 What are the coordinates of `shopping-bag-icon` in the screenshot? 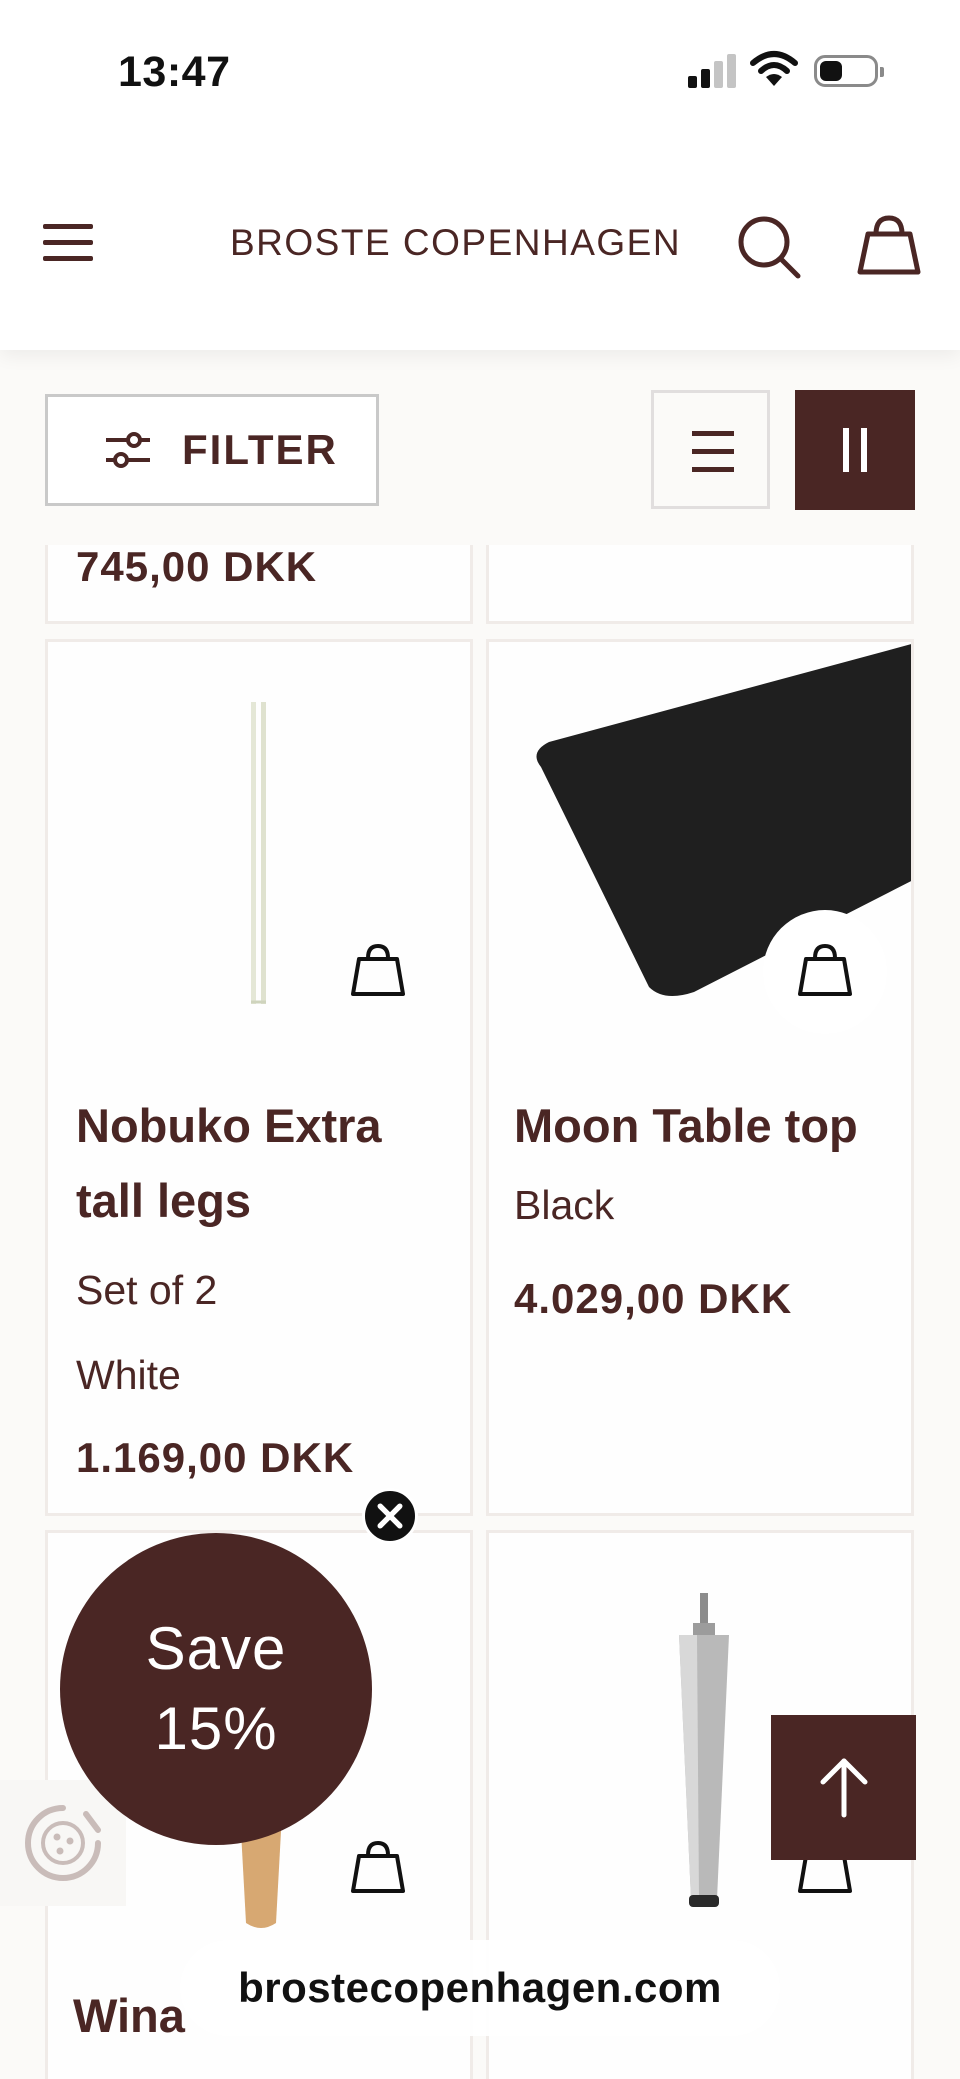 It's located at (889, 245).